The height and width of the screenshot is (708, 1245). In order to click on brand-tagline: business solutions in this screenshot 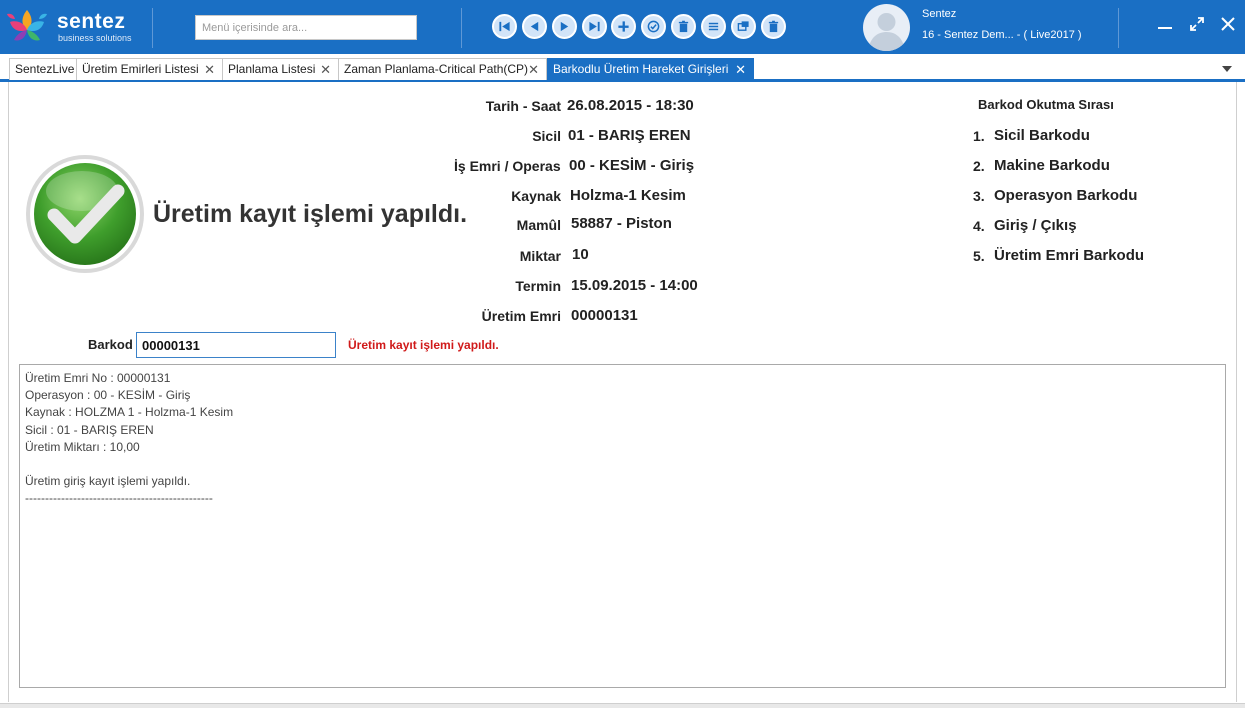, I will do `click(95, 38)`.